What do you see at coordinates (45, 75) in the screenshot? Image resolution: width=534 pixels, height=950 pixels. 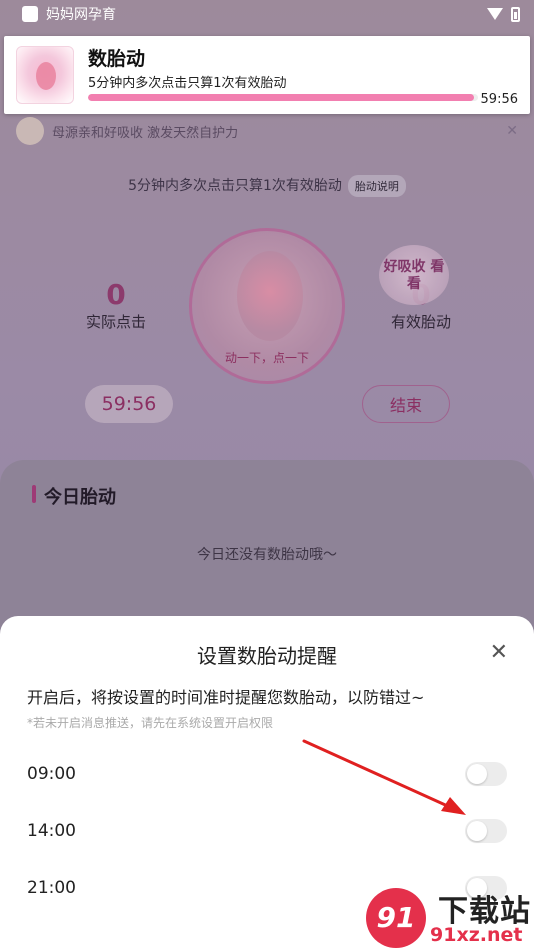 I see `fetus-thumbnail` at bounding box center [45, 75].